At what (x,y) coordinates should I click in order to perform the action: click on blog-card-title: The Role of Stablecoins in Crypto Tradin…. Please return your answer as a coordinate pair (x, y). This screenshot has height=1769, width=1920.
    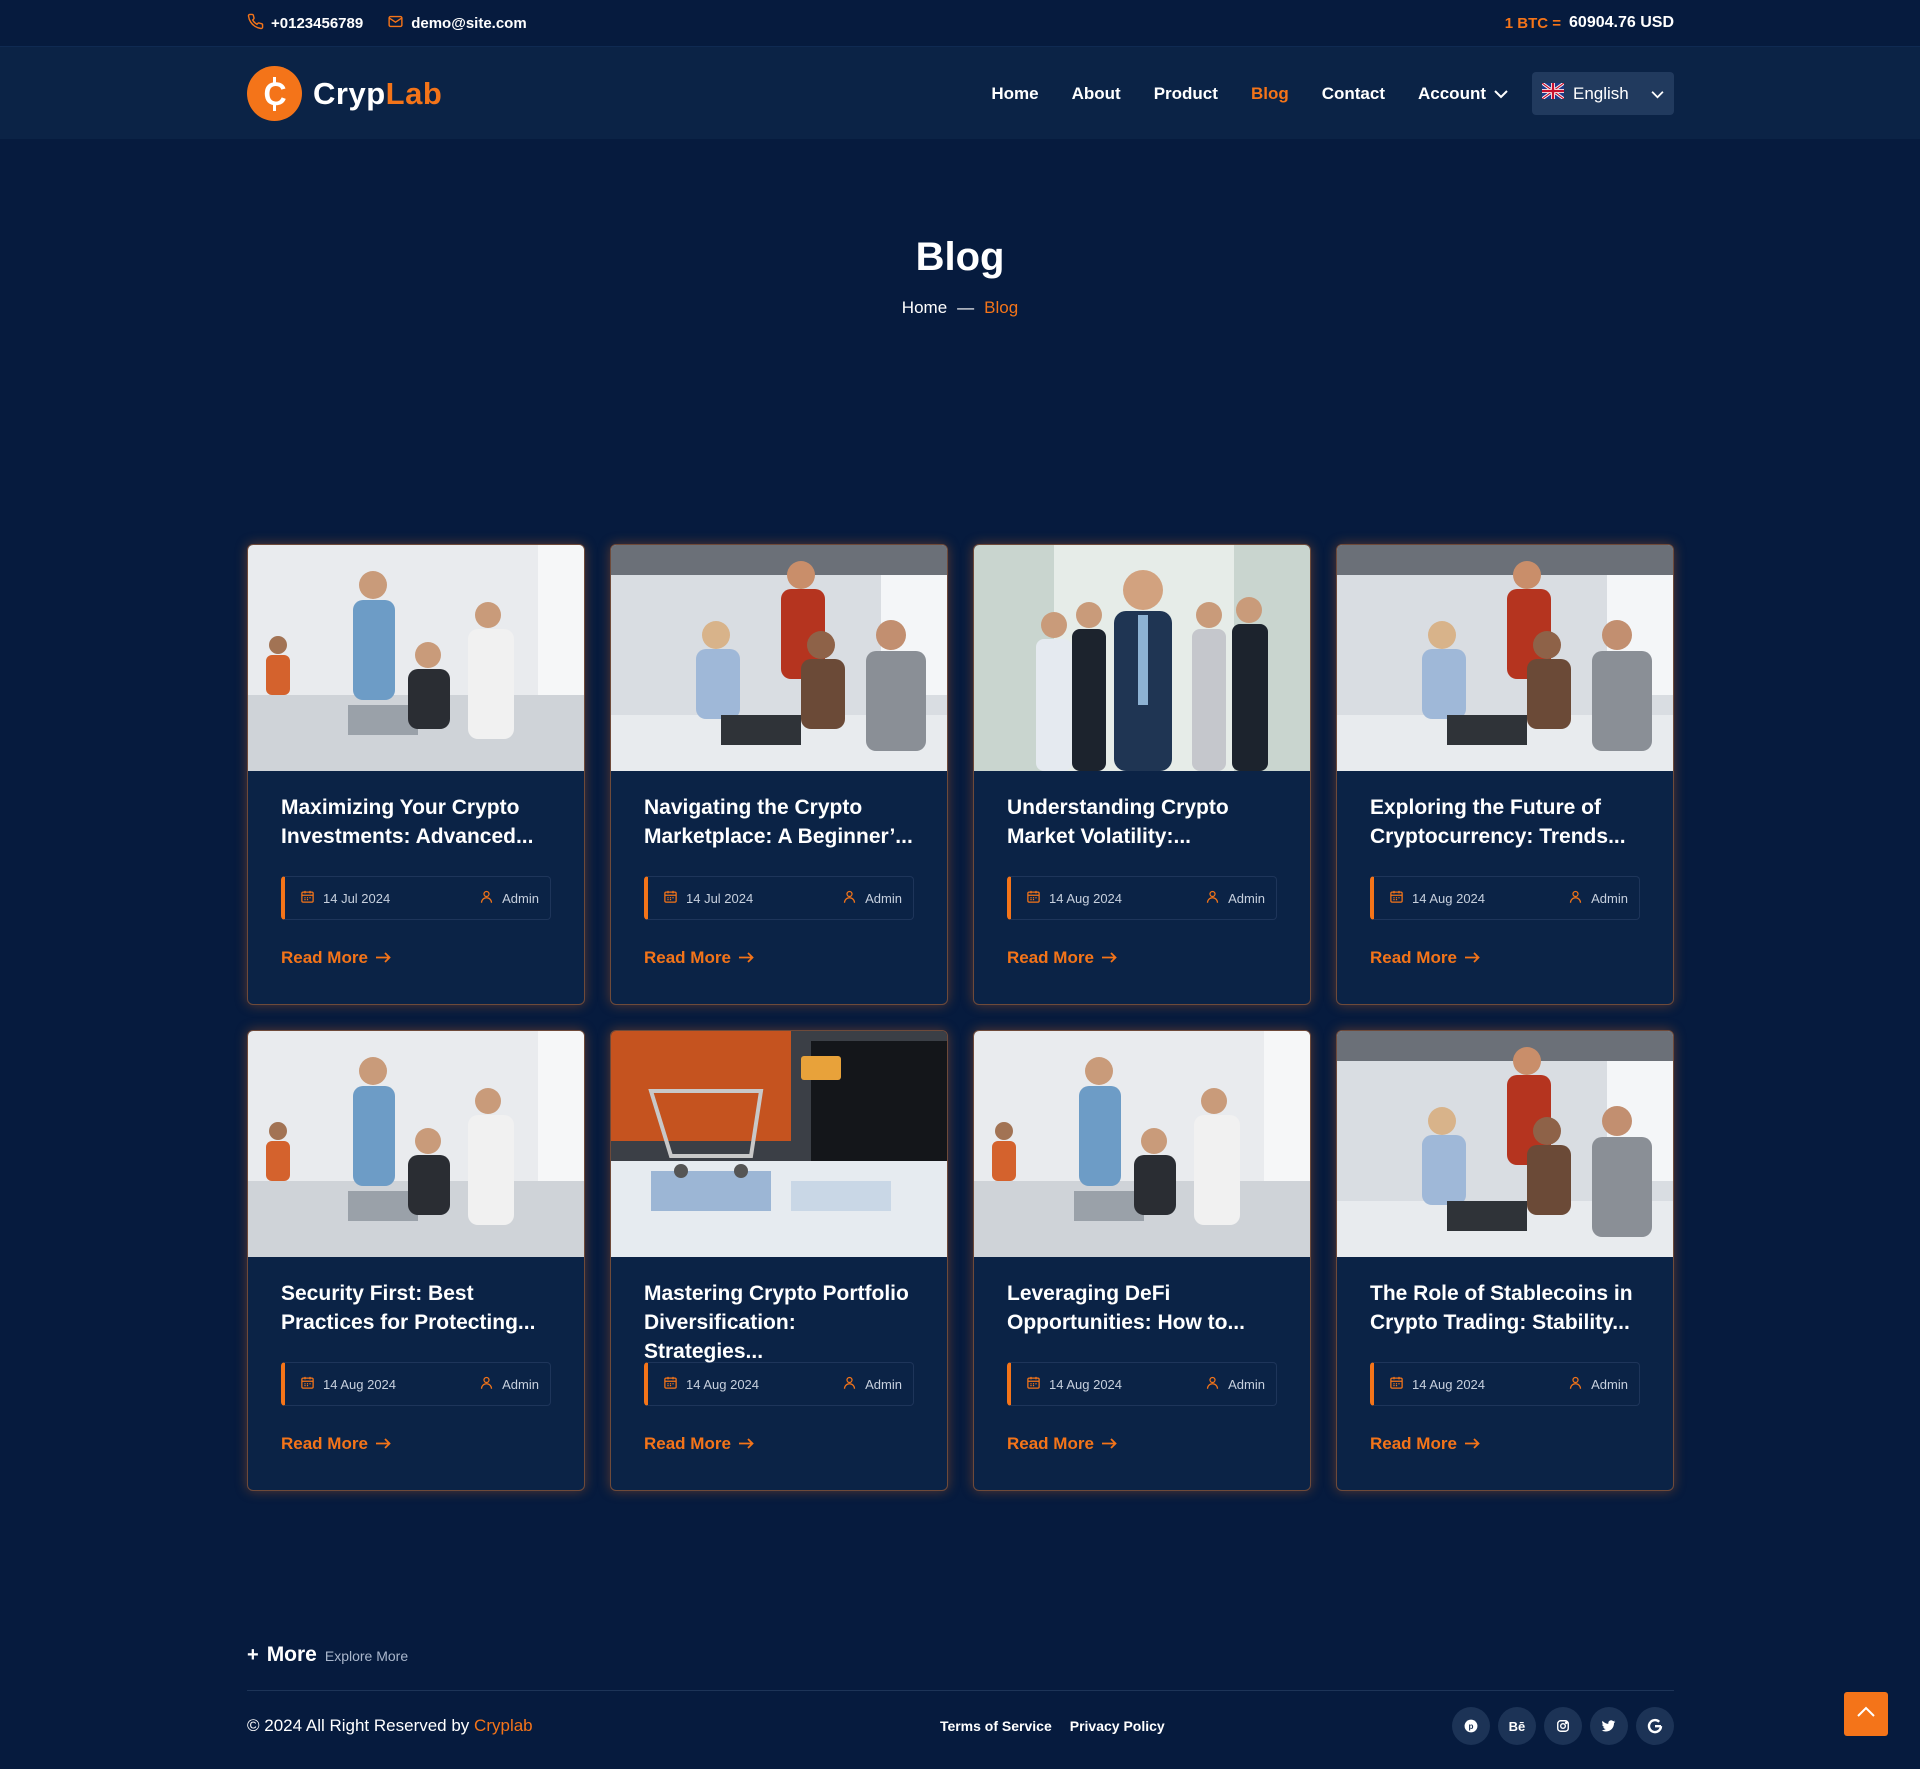
    Looking at the image, I should click on (1505, 1308).